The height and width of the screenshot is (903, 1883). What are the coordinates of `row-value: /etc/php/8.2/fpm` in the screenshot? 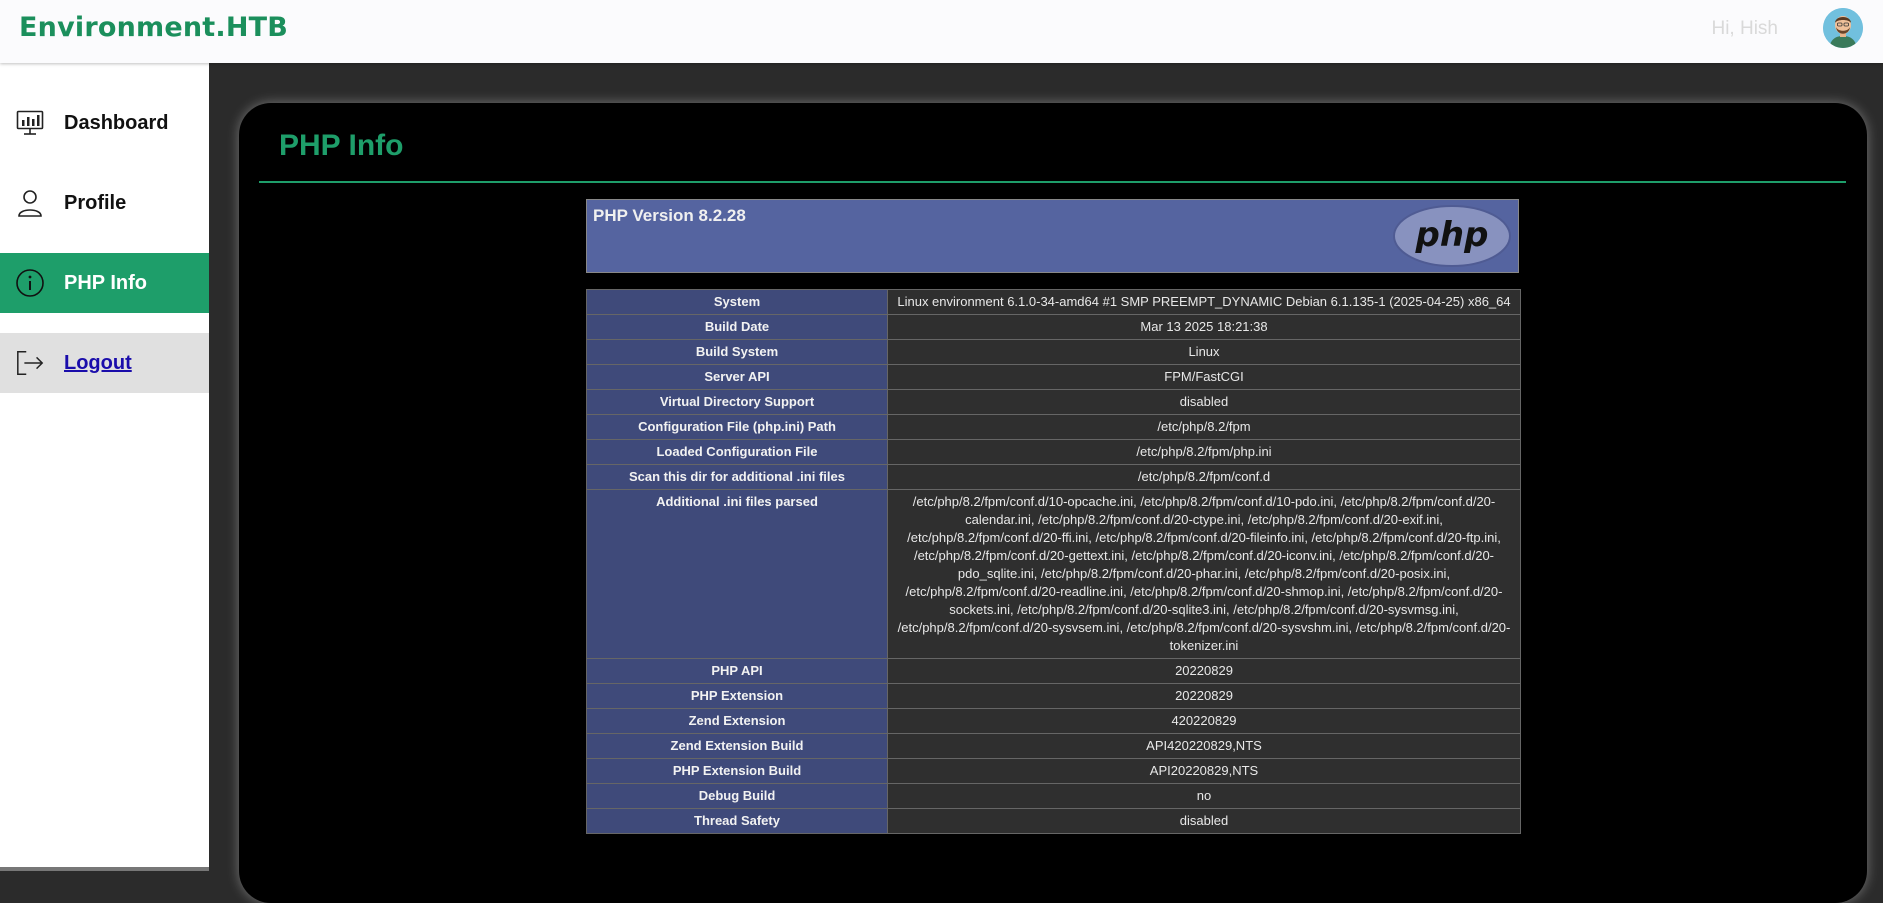 It's located at (1204, 427).